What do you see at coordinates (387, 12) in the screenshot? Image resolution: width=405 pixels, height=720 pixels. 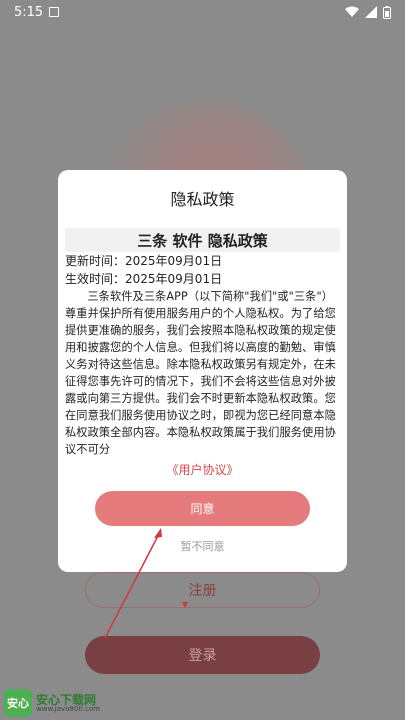 I see `battery-icon` at bounding box center [387, 12].